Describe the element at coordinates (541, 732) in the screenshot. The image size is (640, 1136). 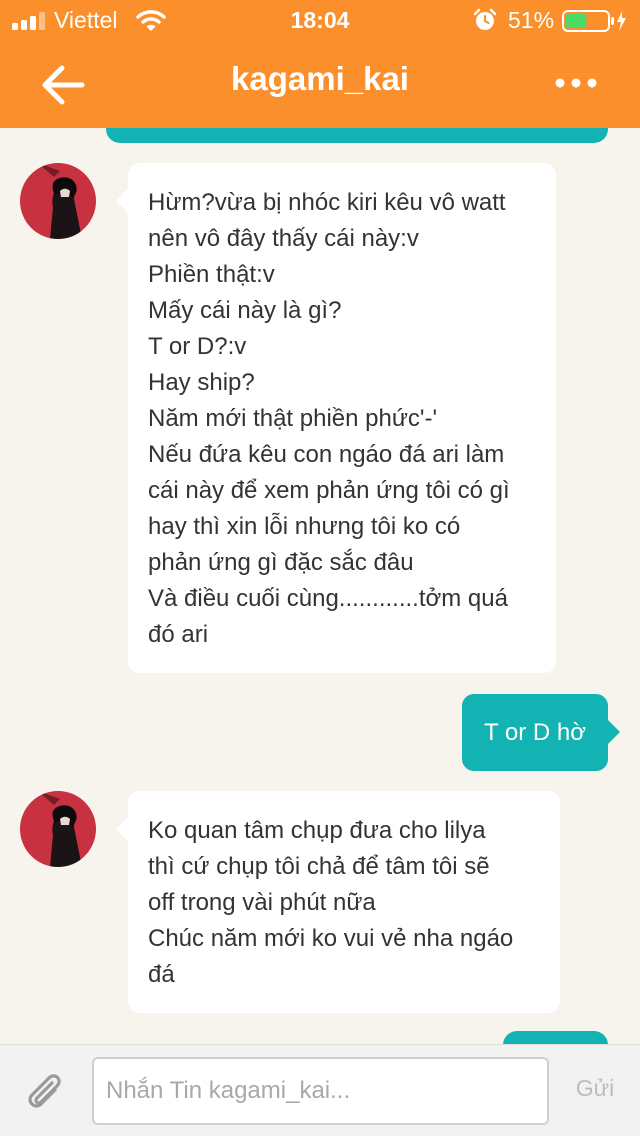
I see `outgoing-message: T or D hờ` at that location.